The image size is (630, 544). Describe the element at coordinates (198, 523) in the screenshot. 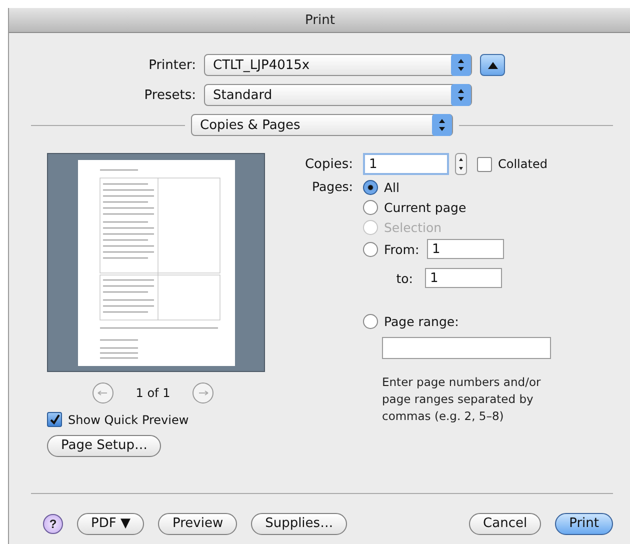

I see `footer-button: Preview` at that location.